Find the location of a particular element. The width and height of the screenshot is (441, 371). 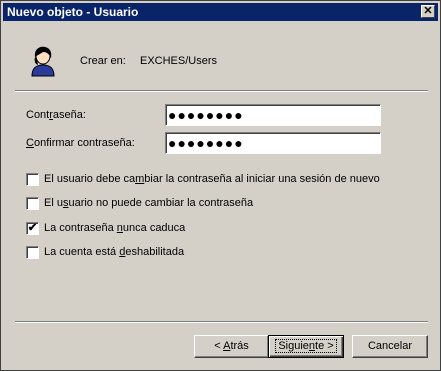

checkbox-checked: ✔ is located at coordinates (32, 228).